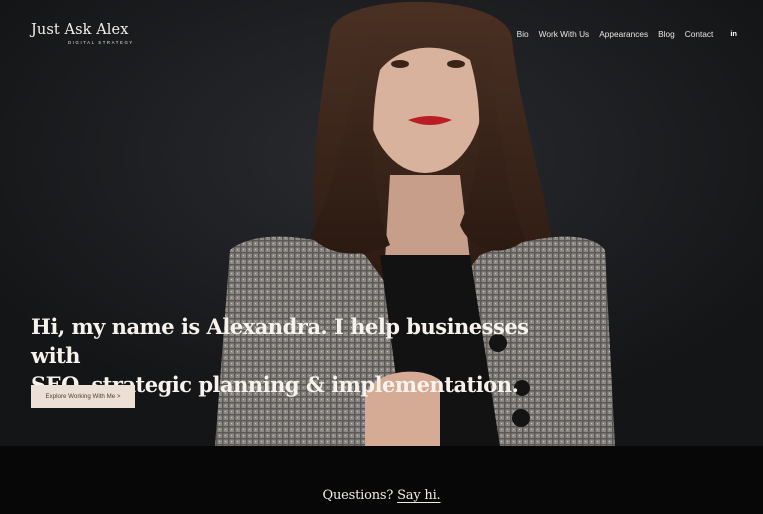 The height and width of the screenshot is (514, 763). Describe the element at coordinates (564, 34) in the screenshot. I see `nav-item-work-with-us: Work With Us` at that location.